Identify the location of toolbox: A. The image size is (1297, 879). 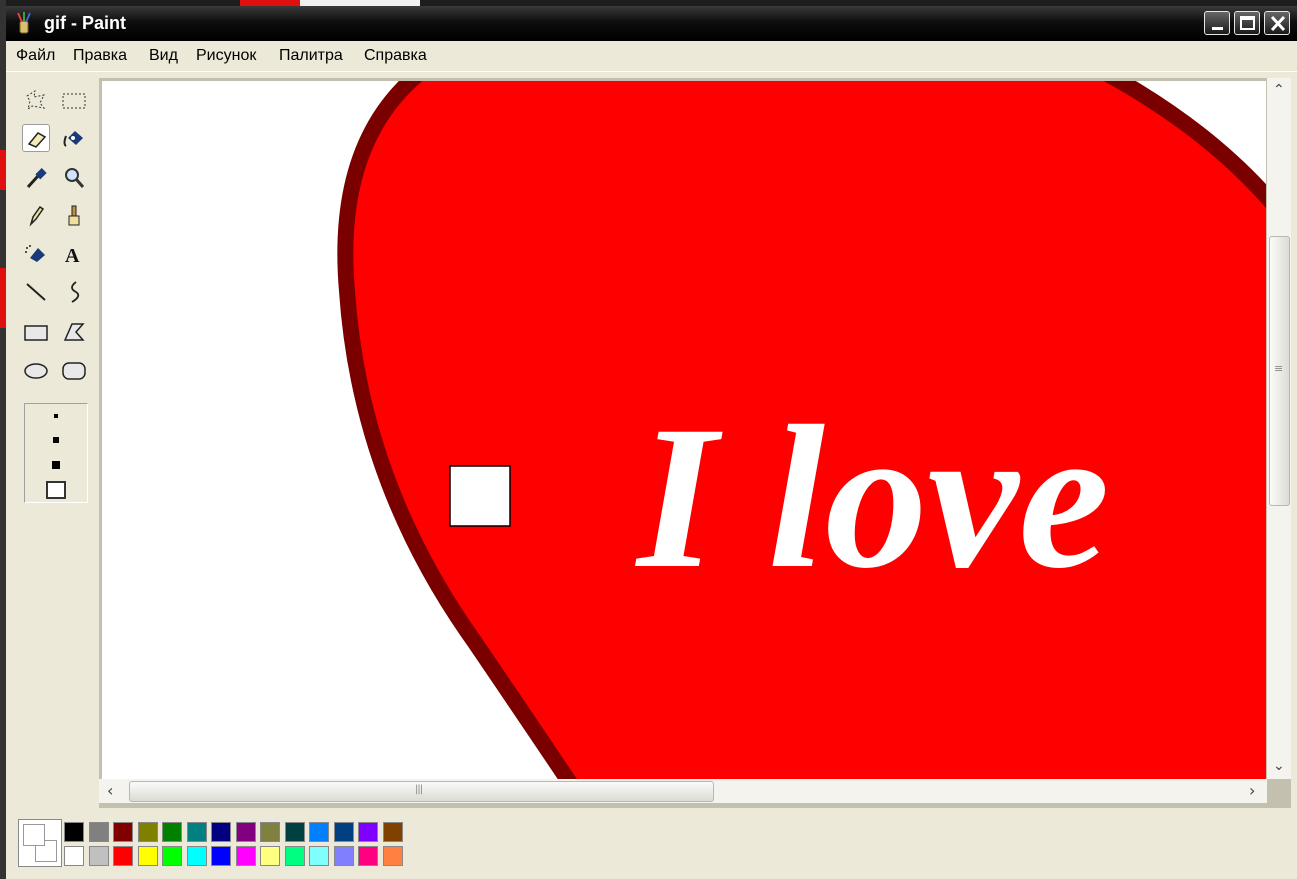
(56, 438).